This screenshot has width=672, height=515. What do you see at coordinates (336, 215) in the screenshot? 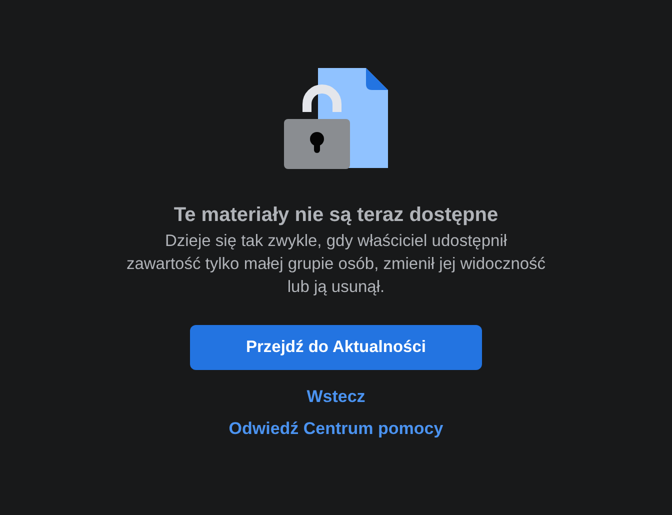
I see `message-title: Te materiały nie są teraz dostępne` at bounding box center [336, 215].